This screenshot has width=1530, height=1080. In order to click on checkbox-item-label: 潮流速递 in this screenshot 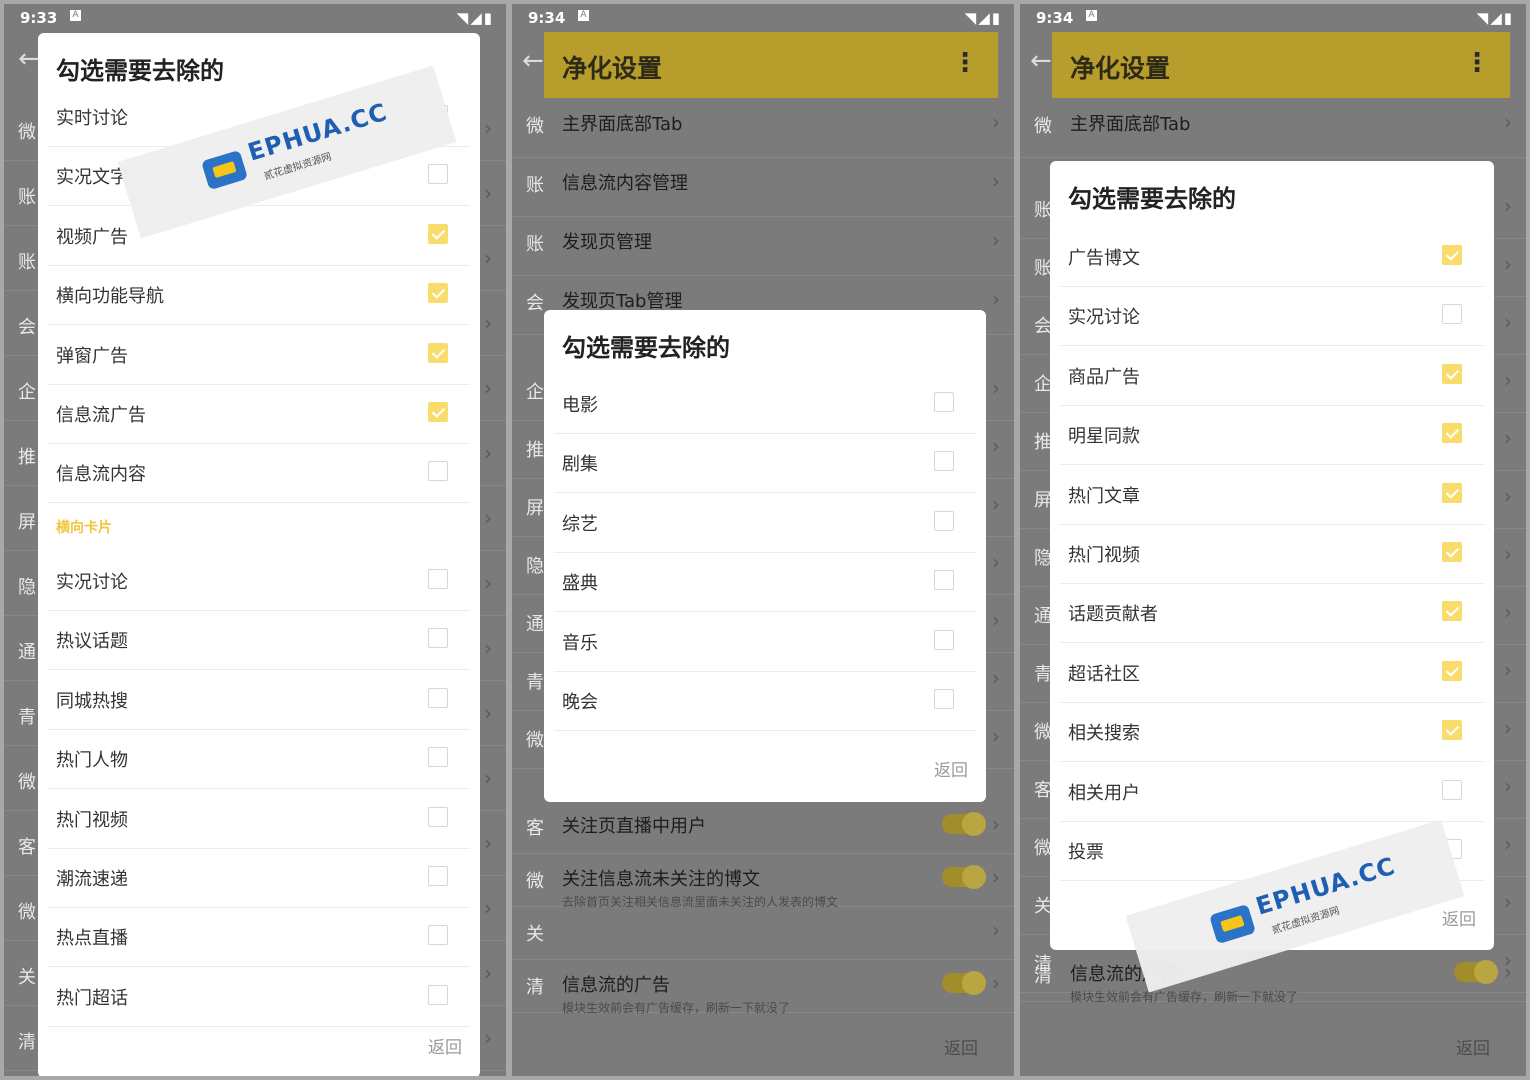, I will do `click(92, 879)`.